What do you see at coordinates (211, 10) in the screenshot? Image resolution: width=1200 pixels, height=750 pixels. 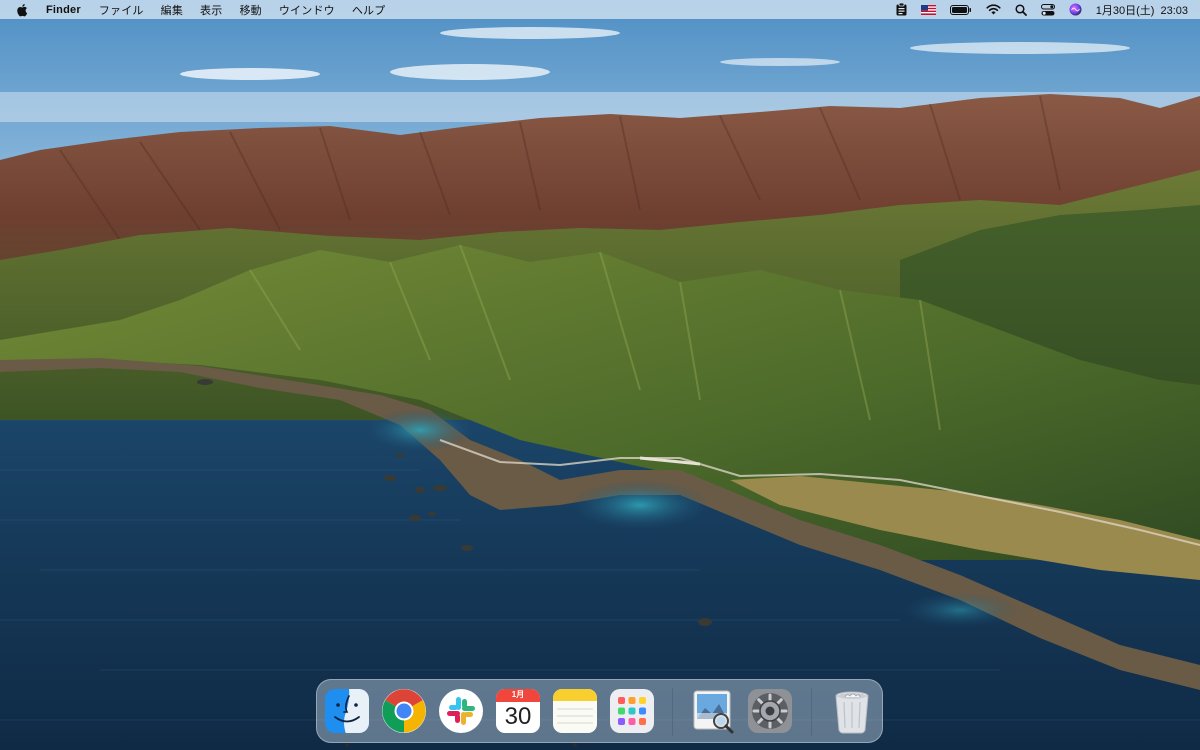 I see `menu-view: 表示` at bounding box center [211, 10].